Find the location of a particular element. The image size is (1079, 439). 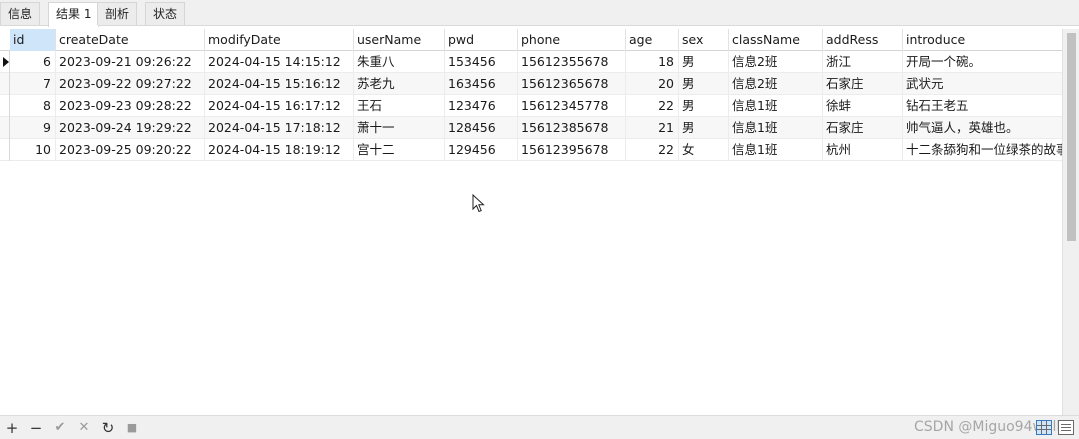

cell-username: 王石 is located at coordinates (399, 106).